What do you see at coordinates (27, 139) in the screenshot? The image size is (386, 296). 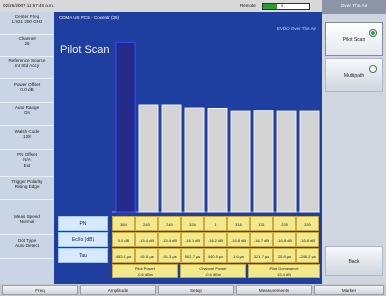 I see `param-walsh-code: Walsh Code 128` at bounding box center [27, 139].